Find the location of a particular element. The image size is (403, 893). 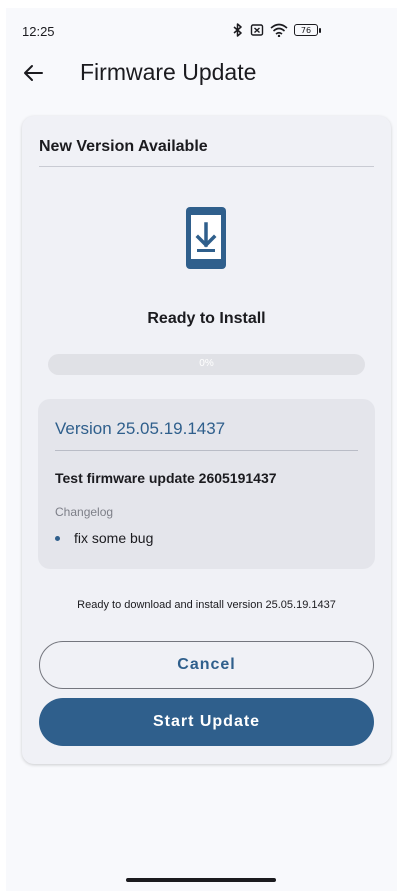

progress-label: 0% is located at coordinates (206, 363).